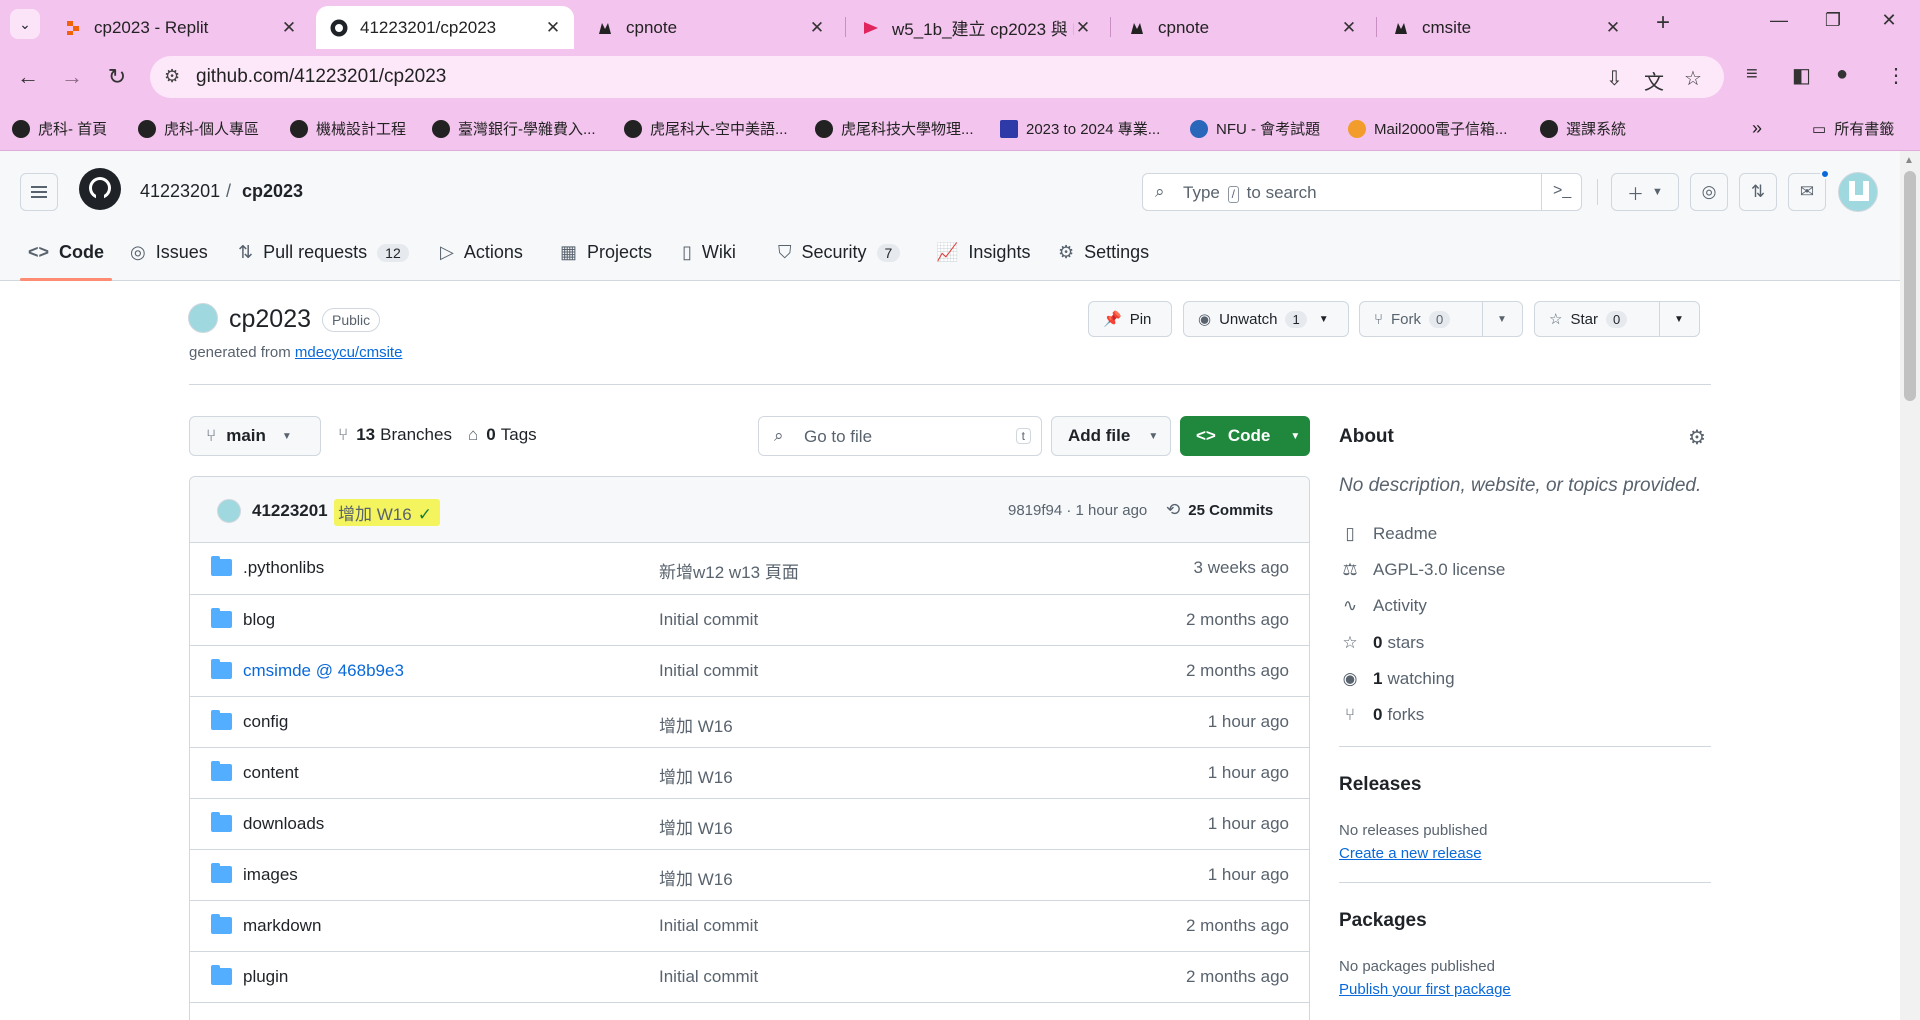 This screenshot has height=1020, width=1920. What do you see at coordinates (1663, 24) in the screenshot?
I see `new-tab-button: +` at bounding box center [1663, 24].